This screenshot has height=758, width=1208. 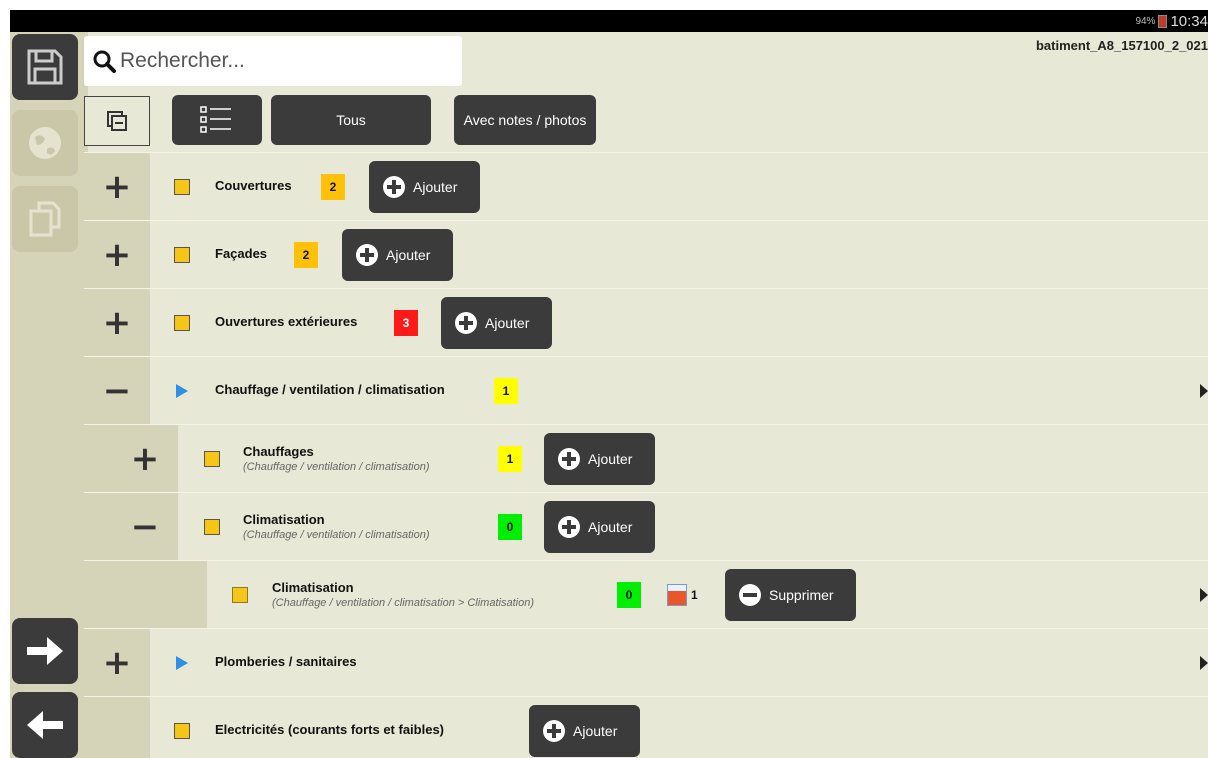 I want to click on list-item: + Couvertures 2 Ajouter, so click(x=646, y=186).